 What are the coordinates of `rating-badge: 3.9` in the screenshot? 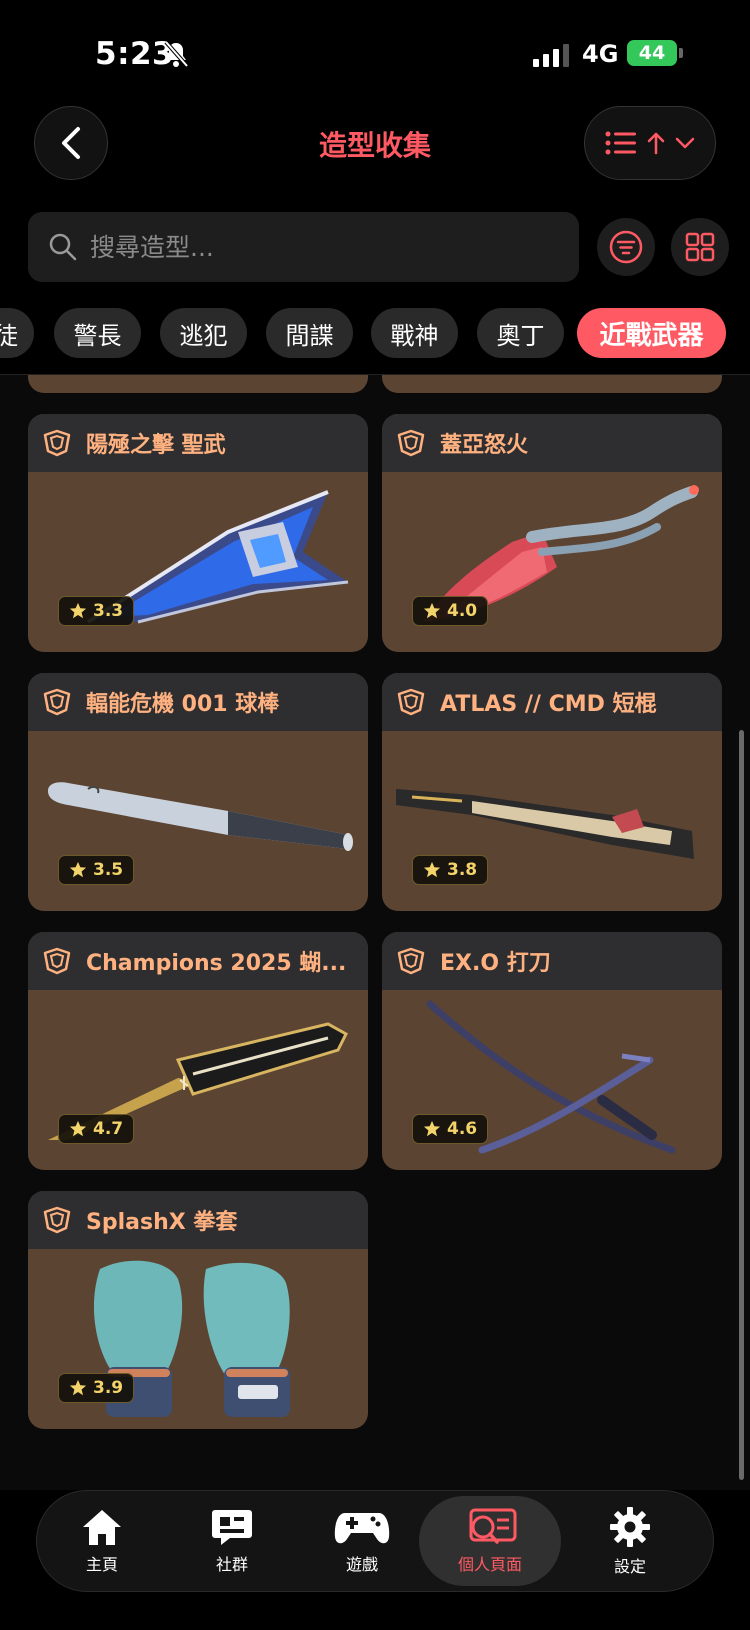 It's located at (96, 1388).